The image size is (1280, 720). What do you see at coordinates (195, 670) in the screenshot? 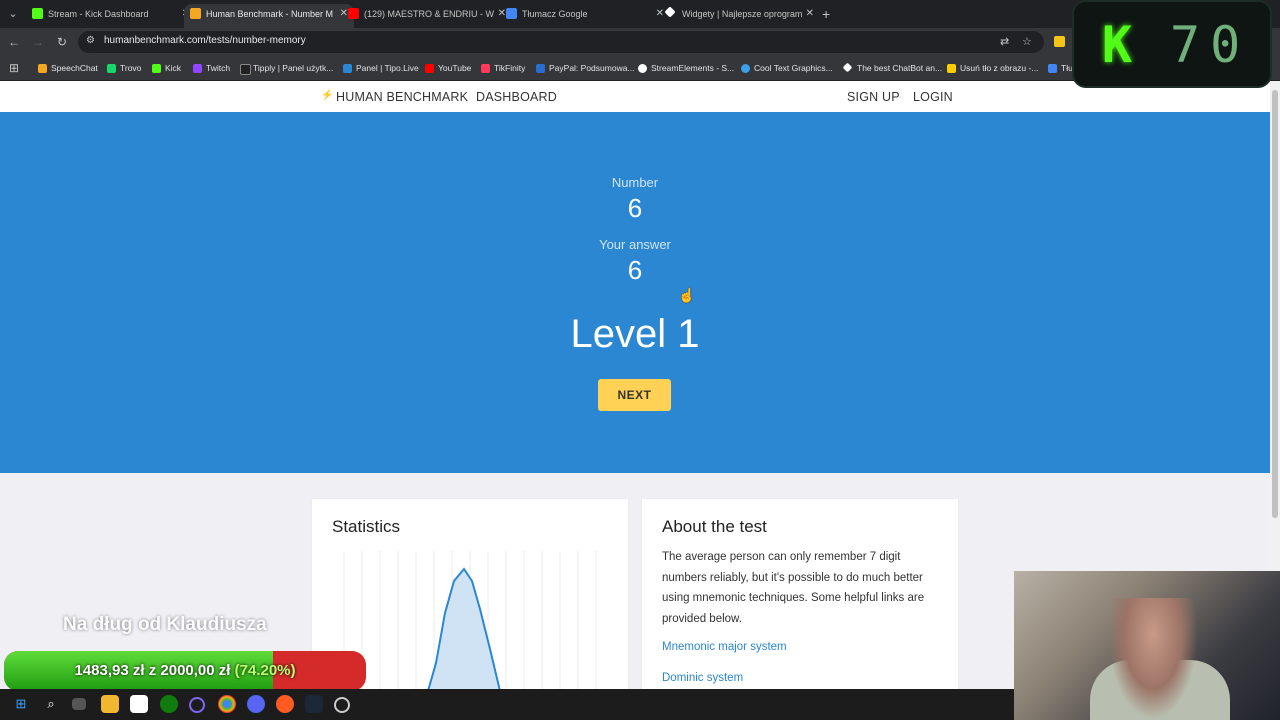
I see `goal-target: 2000,00 zł` at bounding box center [195, 670].